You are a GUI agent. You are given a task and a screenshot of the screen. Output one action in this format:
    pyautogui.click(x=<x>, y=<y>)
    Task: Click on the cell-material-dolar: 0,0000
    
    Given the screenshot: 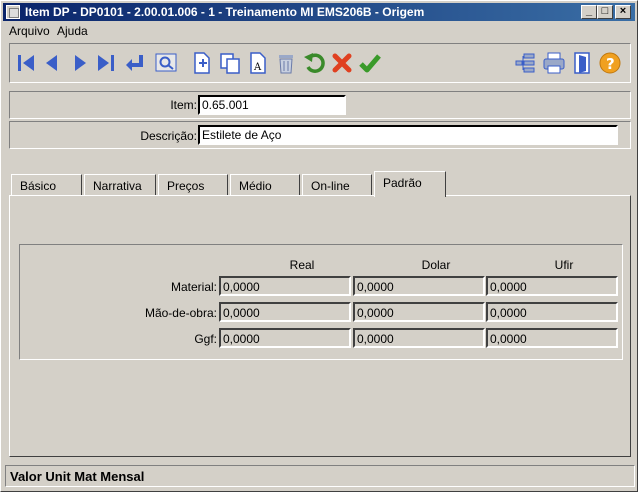 What is the action you would take?
    pyautogui.click(x=419, y=286)
    